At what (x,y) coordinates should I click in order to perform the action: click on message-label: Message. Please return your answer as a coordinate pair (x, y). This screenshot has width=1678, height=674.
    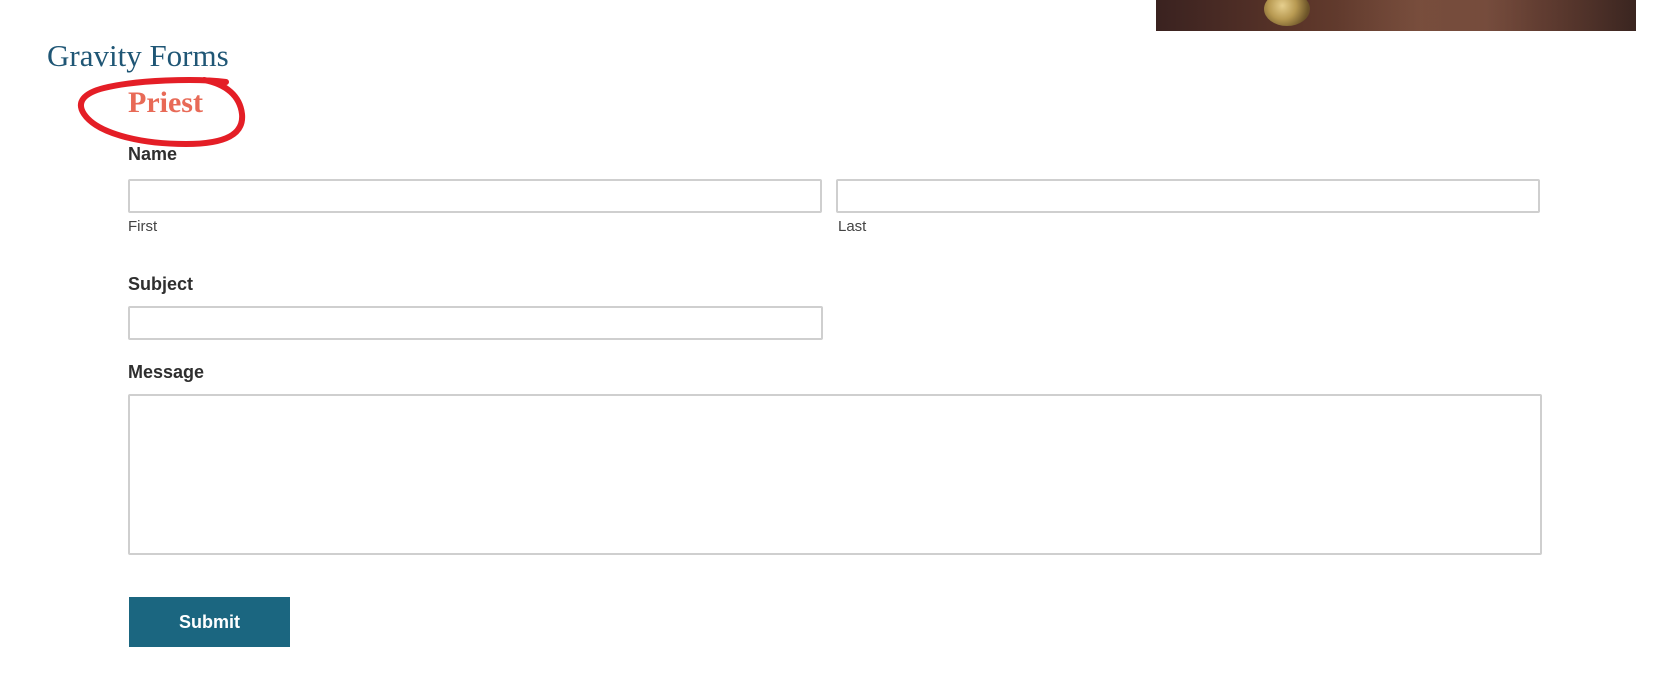
    Looking at the image, I should click on (166, 372).